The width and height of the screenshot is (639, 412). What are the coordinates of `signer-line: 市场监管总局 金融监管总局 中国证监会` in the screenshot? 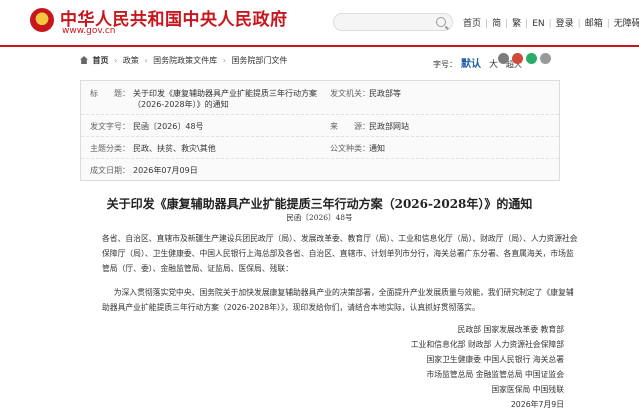 It's located at (495, 374).